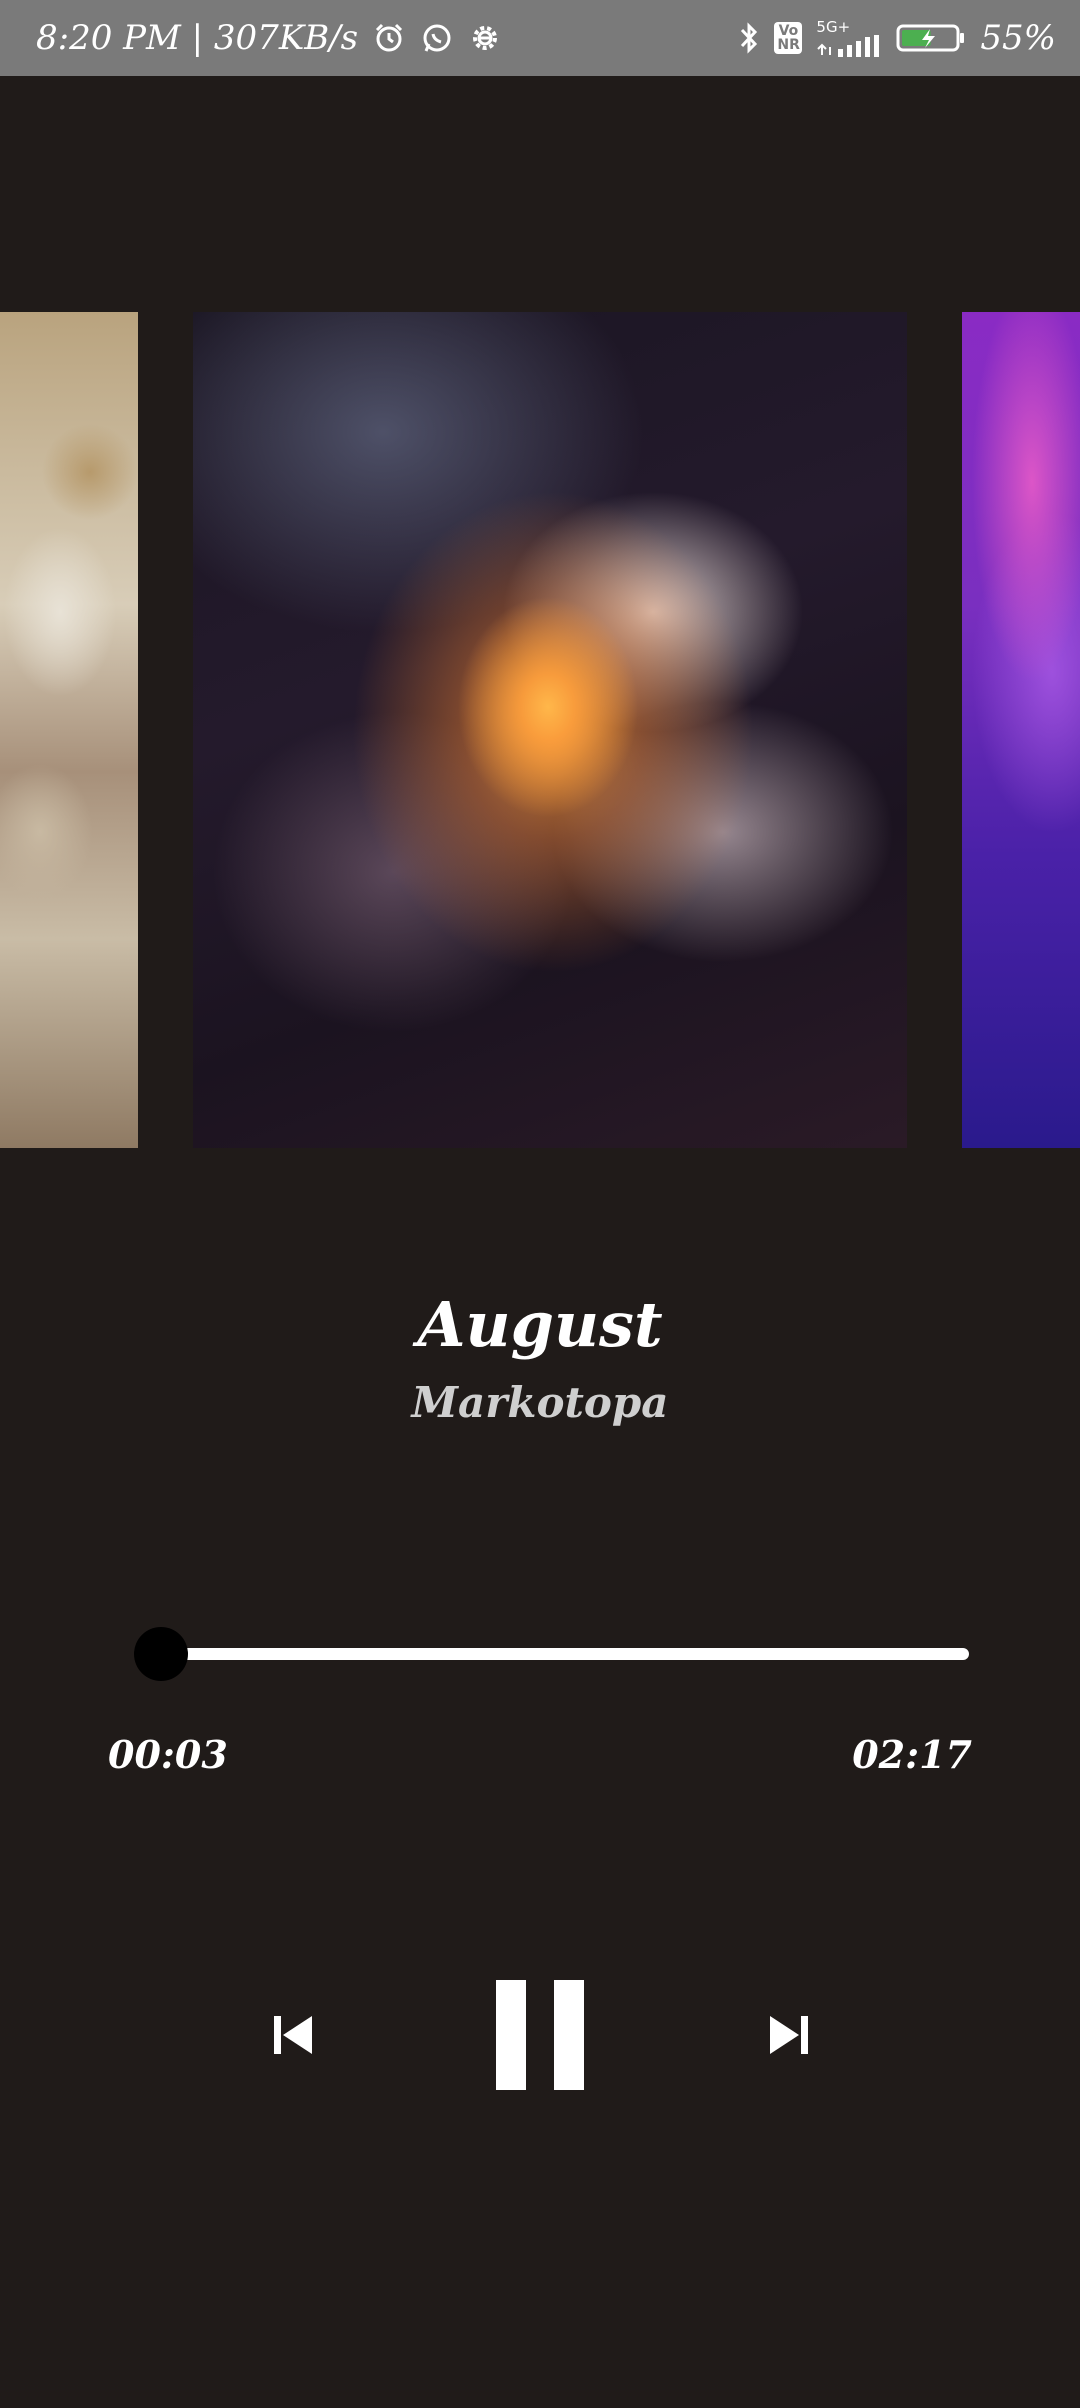 The width and height of the screenshot is (1080, 2408). I want to click on status-time-speed: 8:20 PM | 307KB/s, so click(197, 38).